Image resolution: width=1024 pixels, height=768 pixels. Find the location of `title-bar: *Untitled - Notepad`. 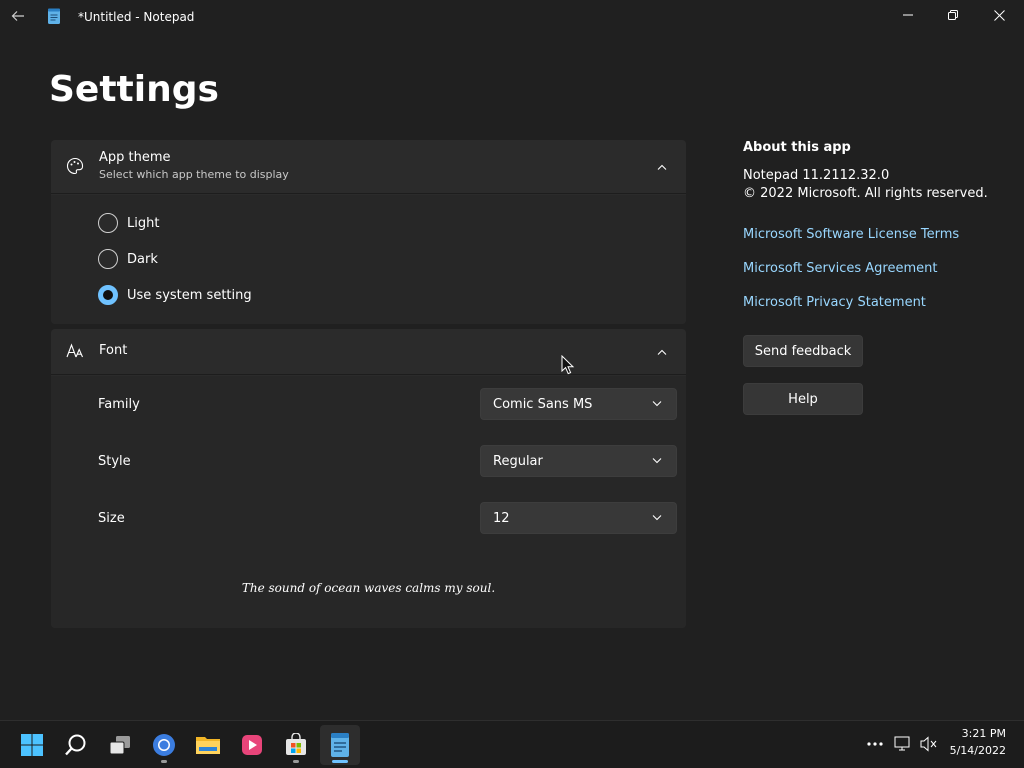

title-bar: *Untitled - Notepad is located at coordinates (512, 16).